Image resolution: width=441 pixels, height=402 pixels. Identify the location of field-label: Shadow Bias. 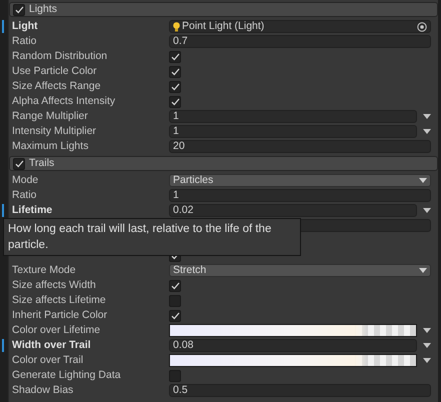
(42, 390).